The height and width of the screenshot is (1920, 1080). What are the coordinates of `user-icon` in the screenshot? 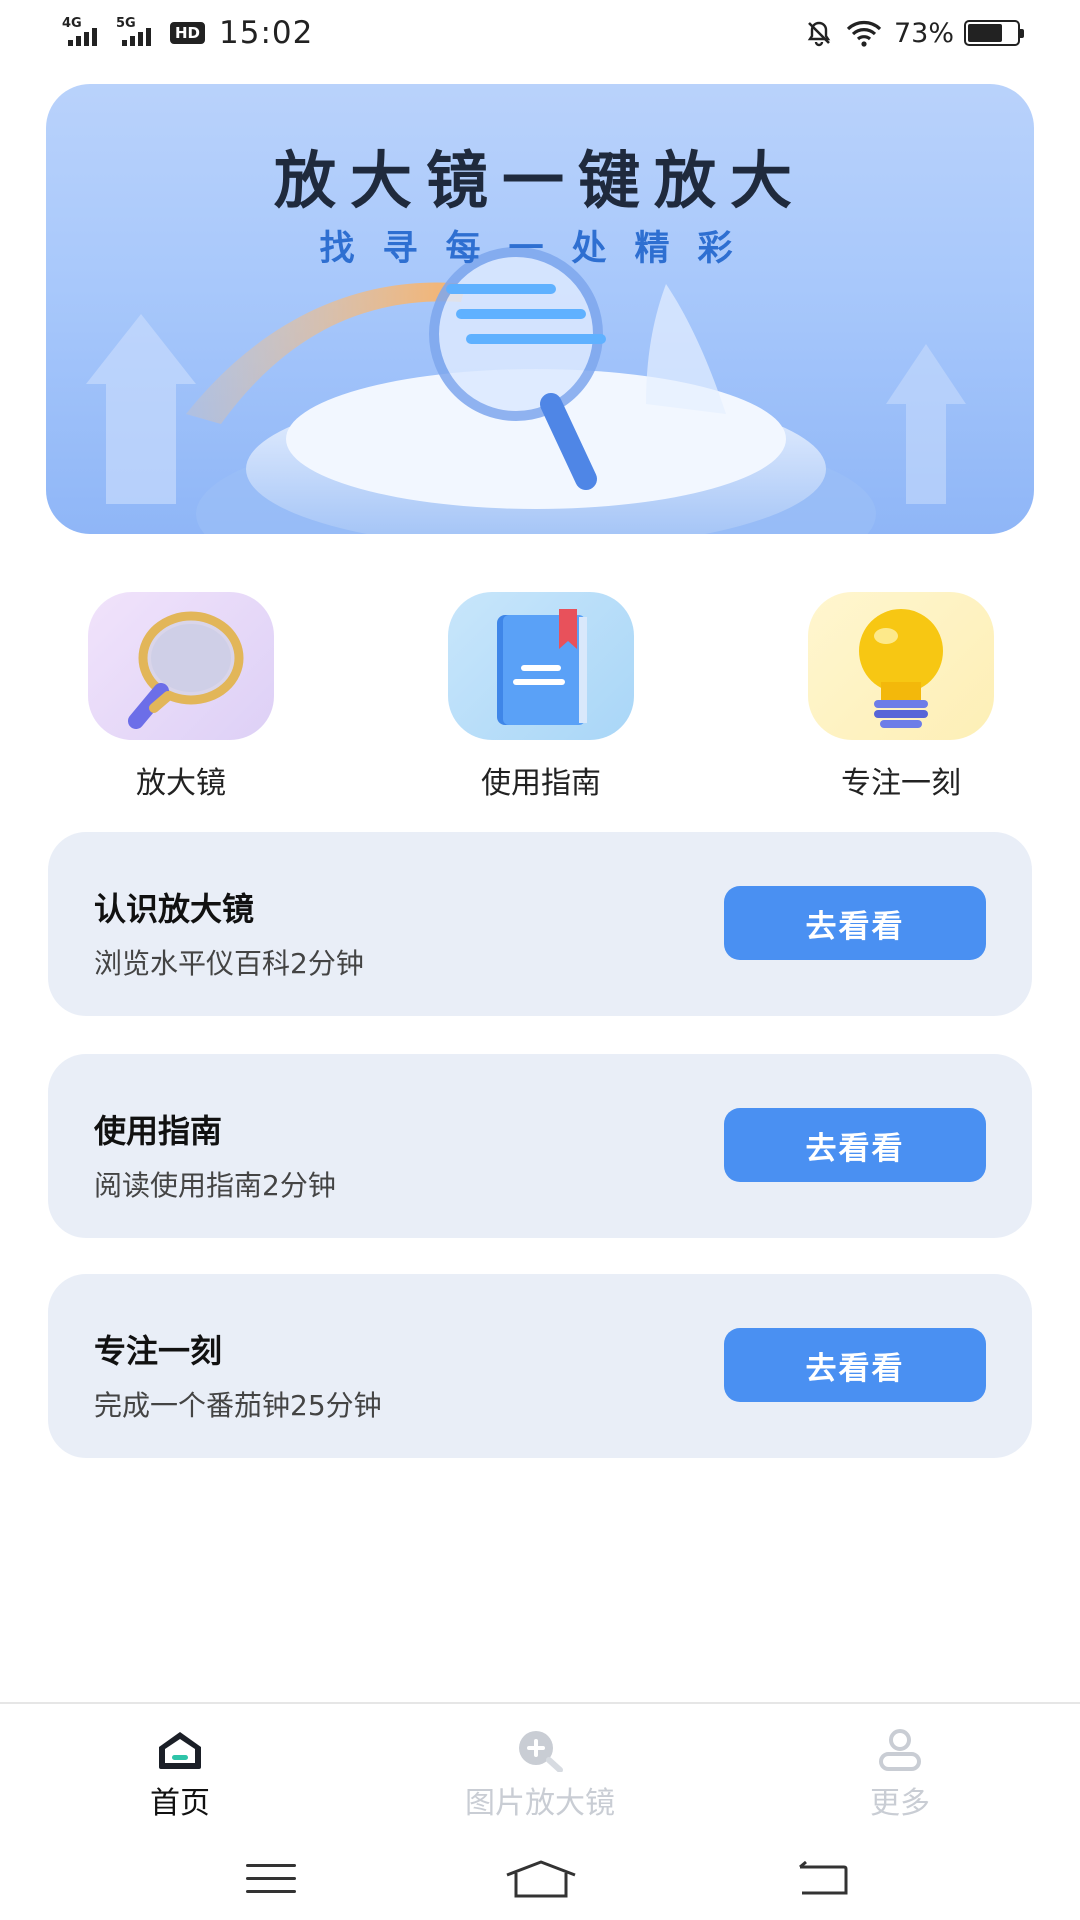 It's located at (900, 1750).